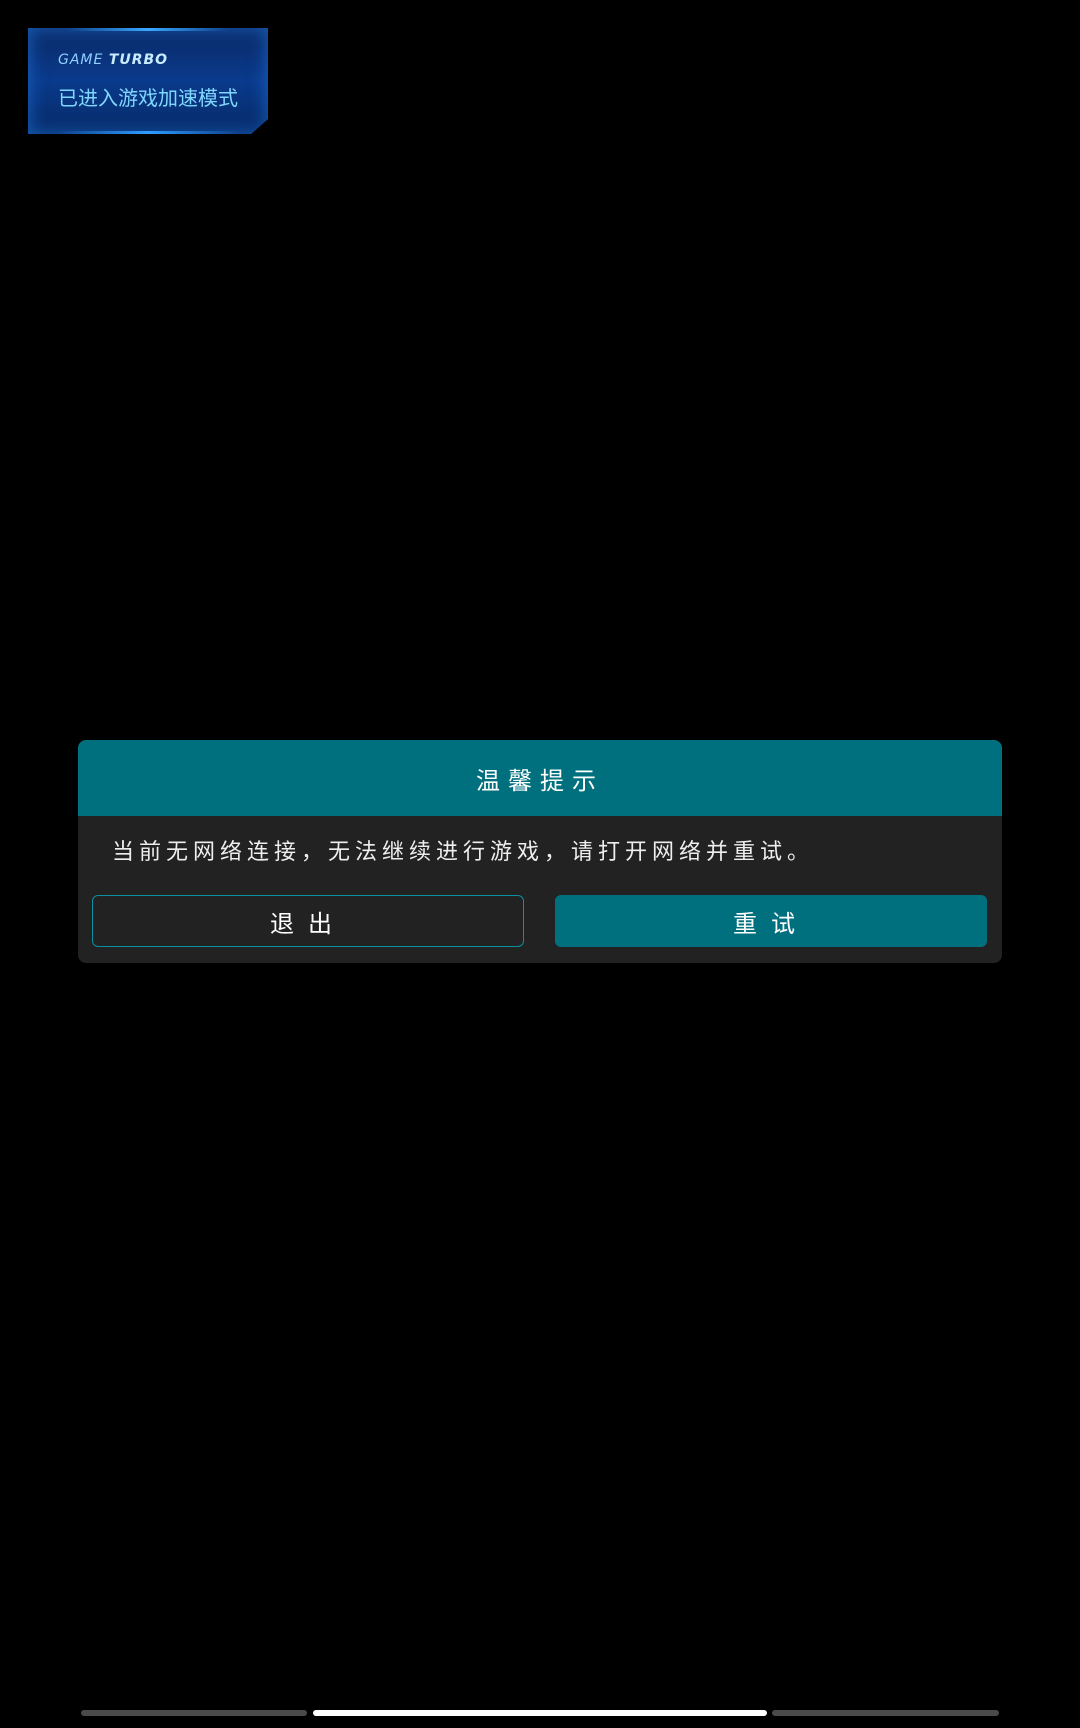  What do you see at coordinates (885, 1713) in the screenshot?
I see `nav-segment-right` at bounding box center [885, 1713].